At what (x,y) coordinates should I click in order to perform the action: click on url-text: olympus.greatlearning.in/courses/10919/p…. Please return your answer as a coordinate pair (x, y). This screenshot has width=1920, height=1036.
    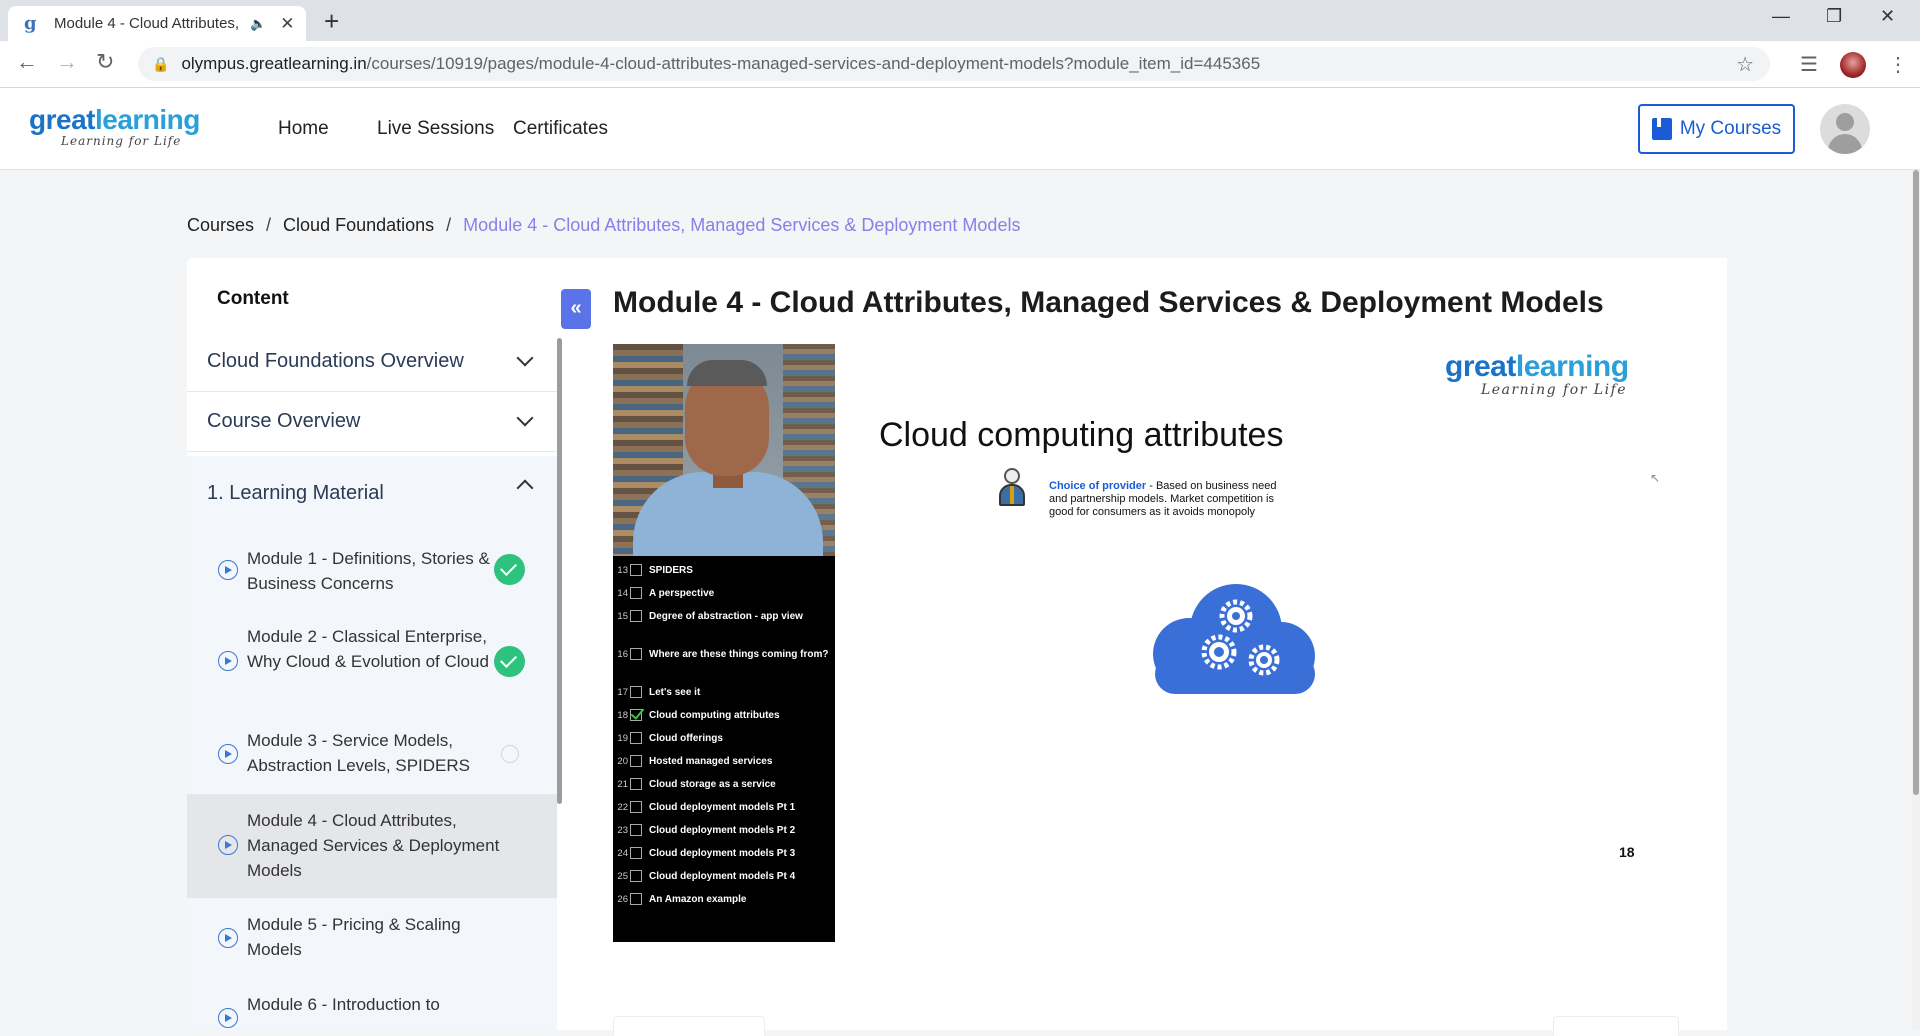
    Looking at the image, I should click on (721, 63).